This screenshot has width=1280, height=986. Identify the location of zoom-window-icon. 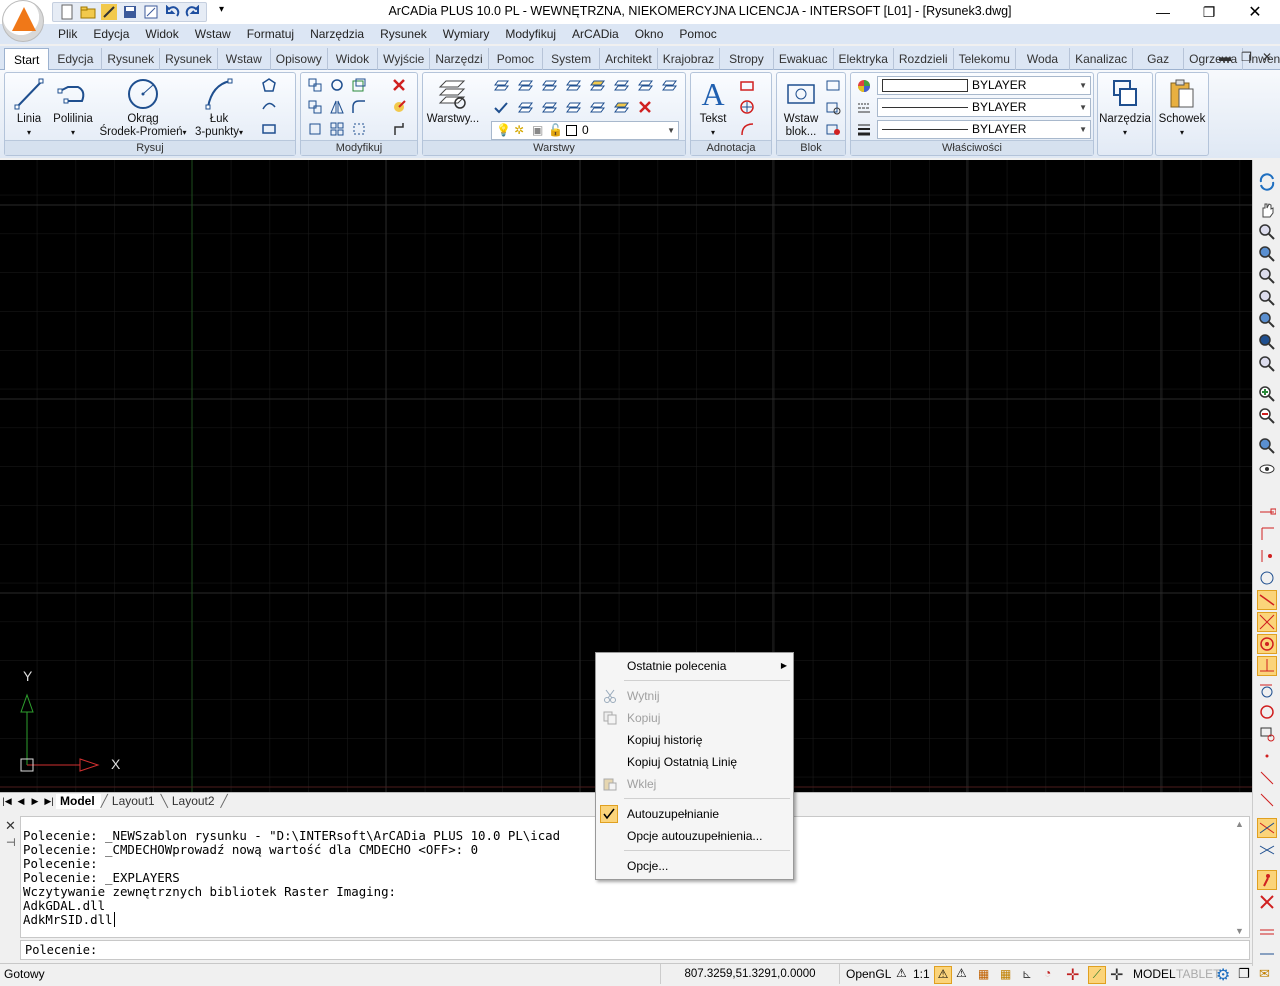
(1267, 276).